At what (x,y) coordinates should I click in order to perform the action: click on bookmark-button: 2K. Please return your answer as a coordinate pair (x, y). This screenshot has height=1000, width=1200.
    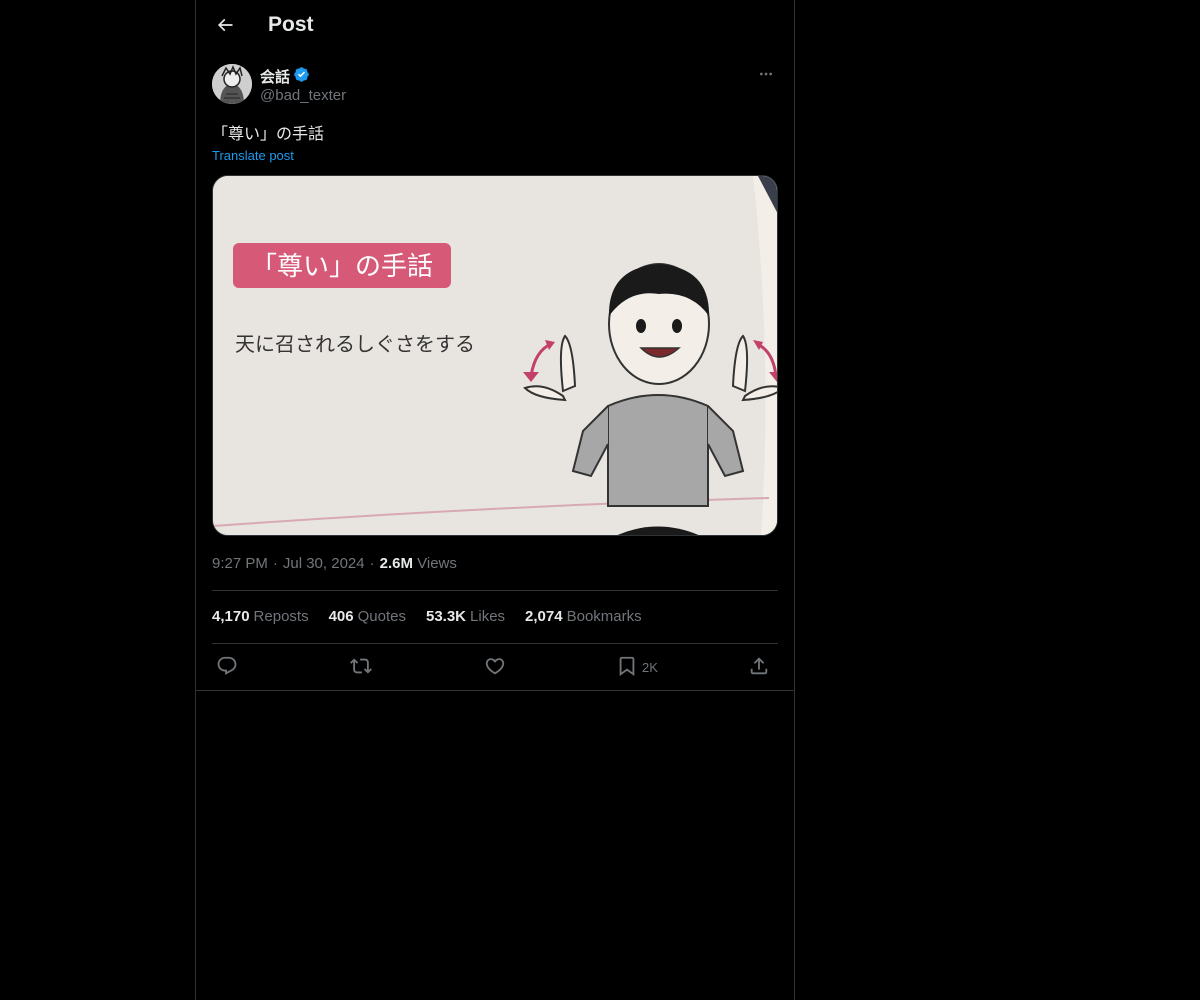
    Looking at the image, I should click on (637, 667).